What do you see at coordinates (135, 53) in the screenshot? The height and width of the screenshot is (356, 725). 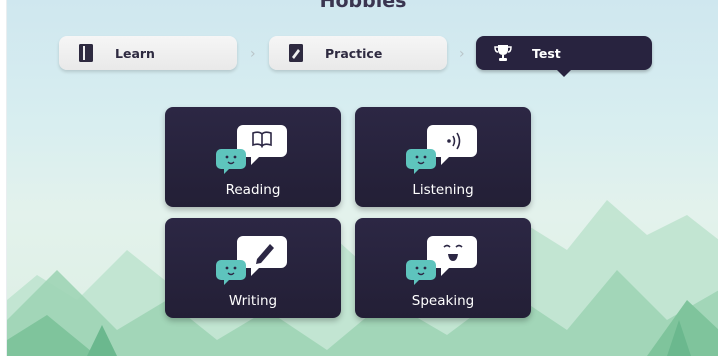 I see `step-learn-label: Learn` at bounding box center [135, 53].